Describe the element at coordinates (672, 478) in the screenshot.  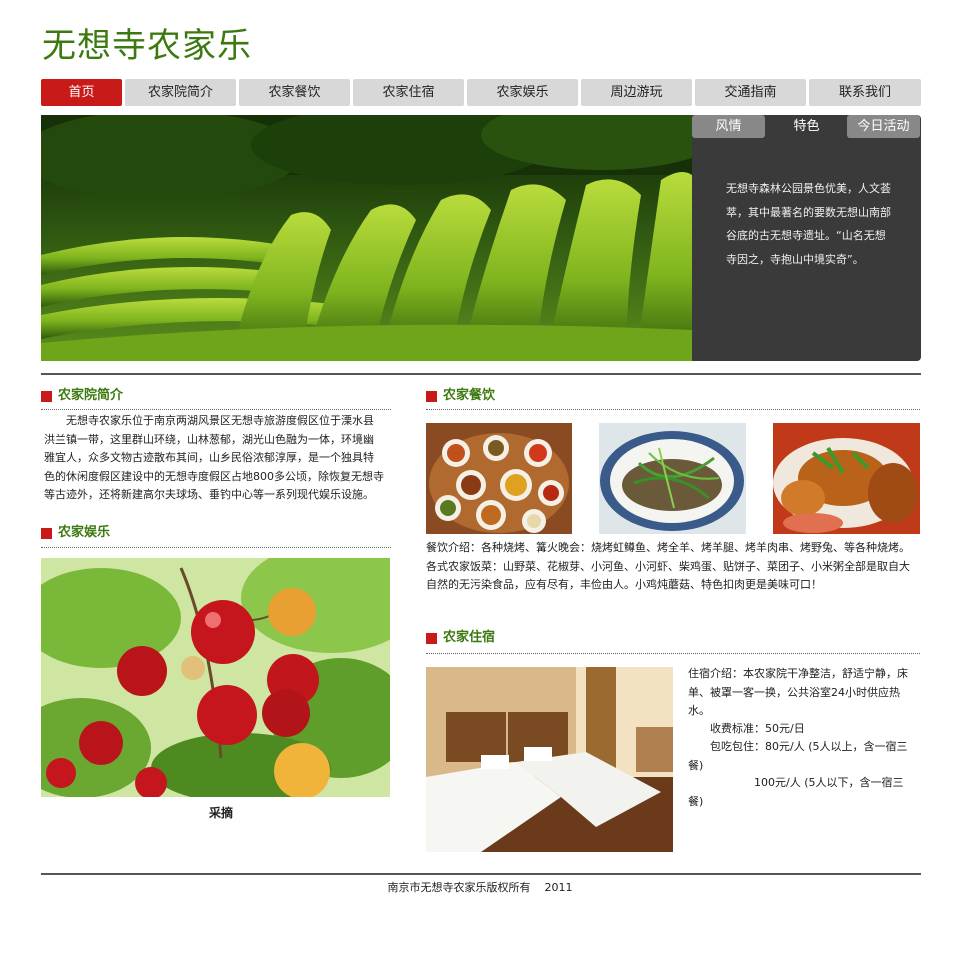
I see `dining-image-fish` at that location.